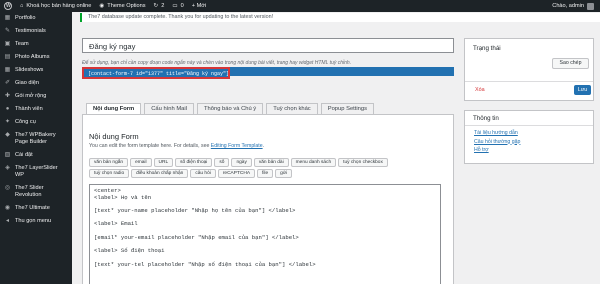  Describe the element at coordinates (7, 83) in the screenshot. I see `appearance-icon: ✐` at that location.